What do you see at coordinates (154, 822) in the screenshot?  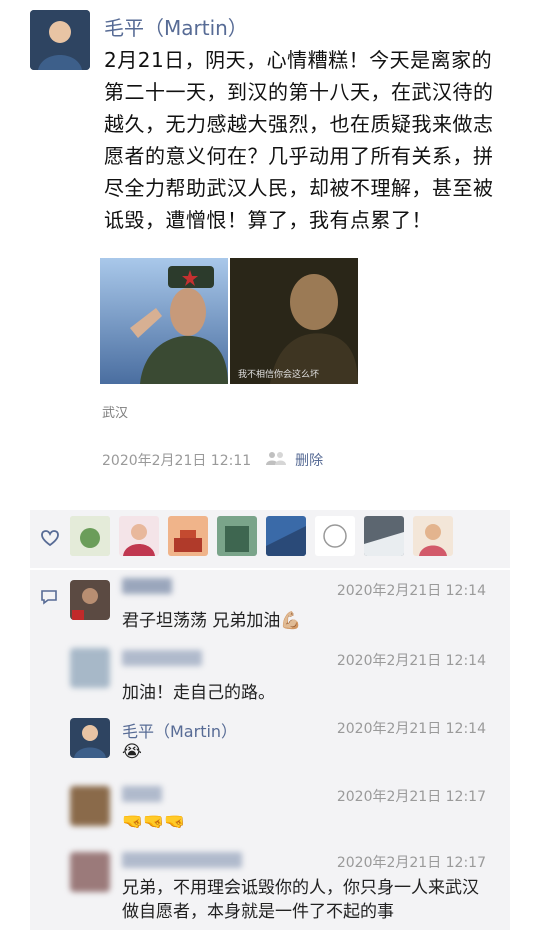 I see `comment-text: 🤜🤜🤜` at bounding box center [154, 822].